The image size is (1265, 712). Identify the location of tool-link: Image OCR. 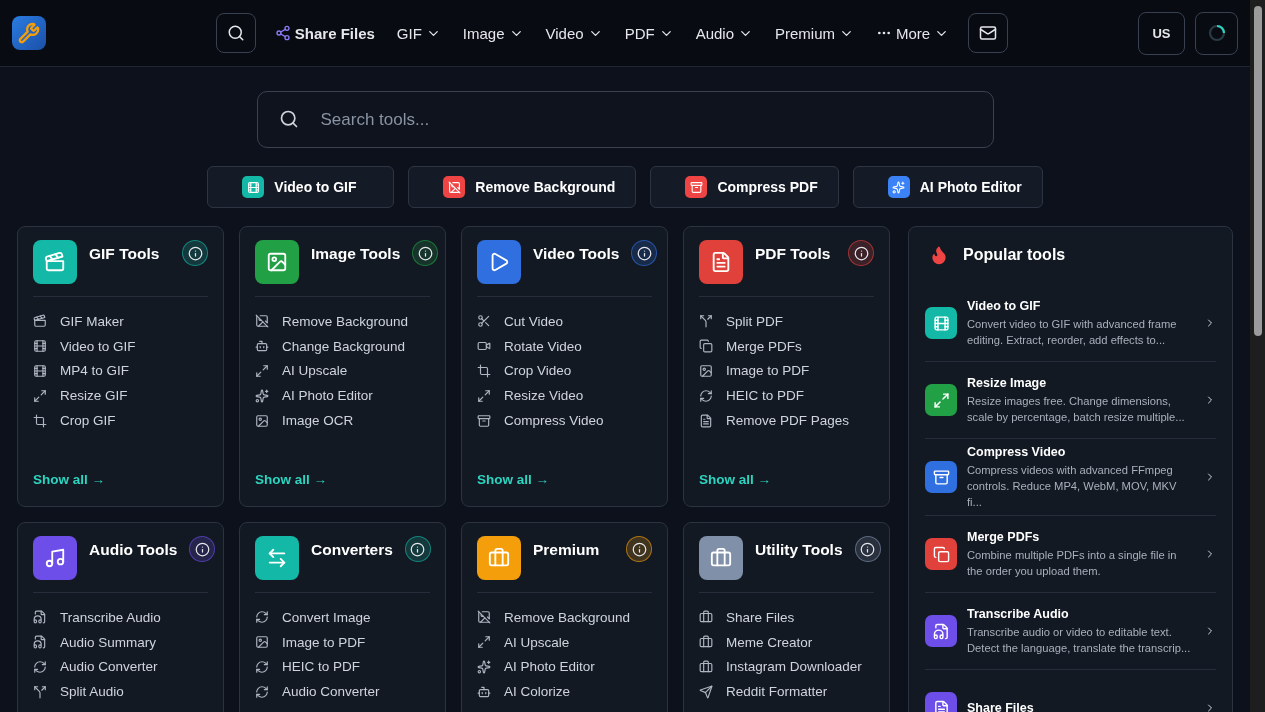
(342, 420).